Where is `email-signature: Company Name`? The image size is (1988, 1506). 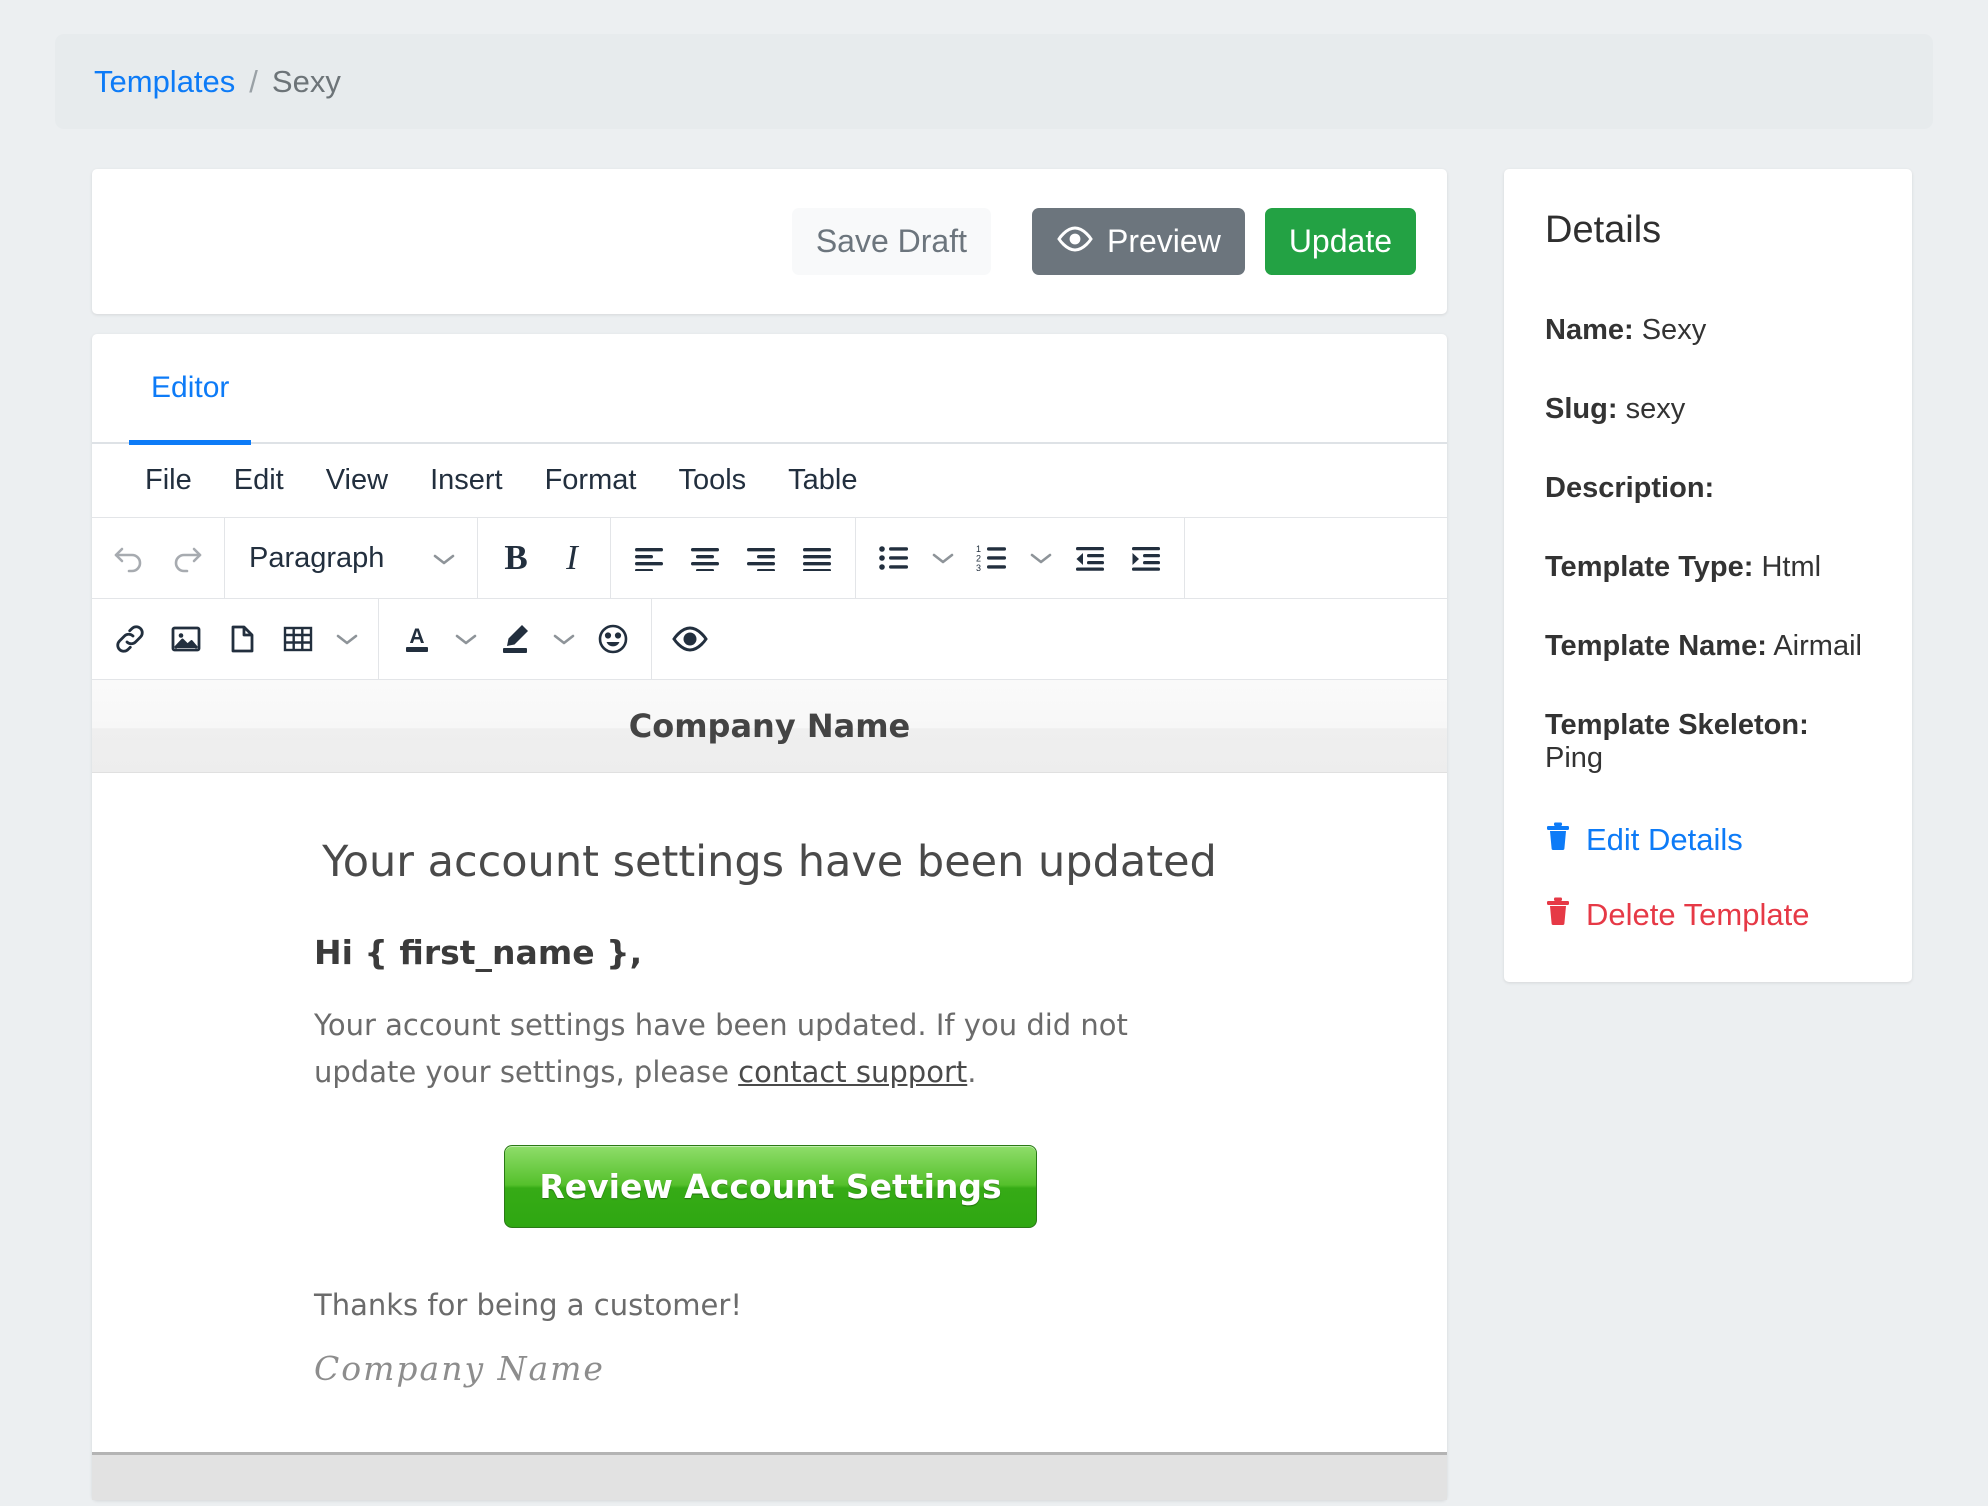
email-signature: Company Name is located at coordinates (459, 1368).